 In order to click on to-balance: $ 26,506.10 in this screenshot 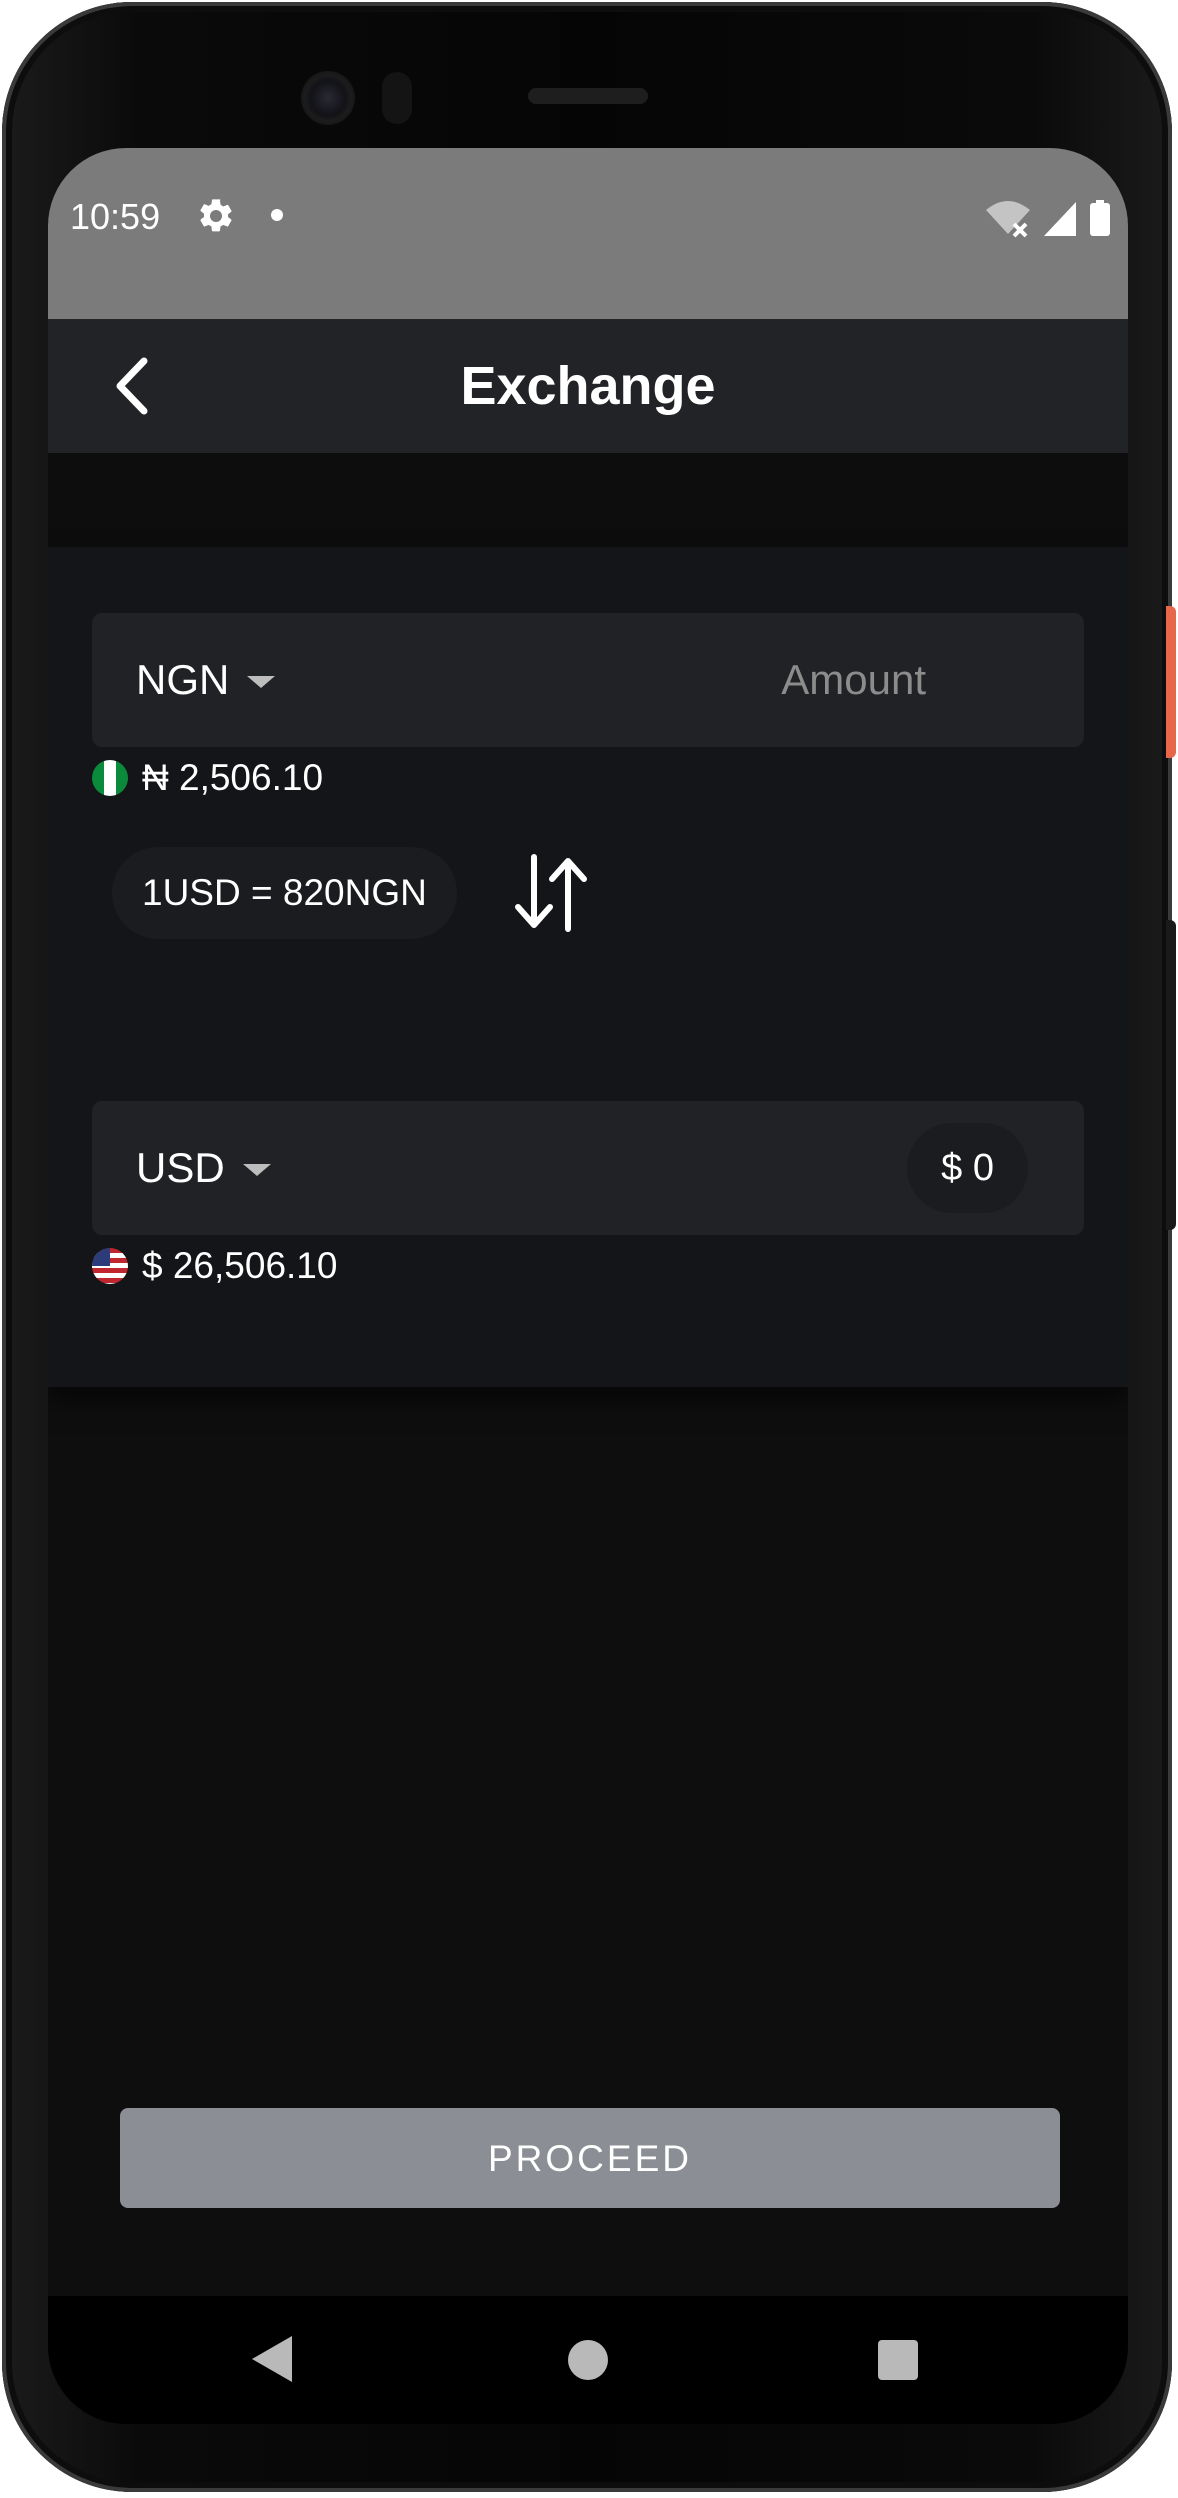, I will do `click(214, 1266)`.